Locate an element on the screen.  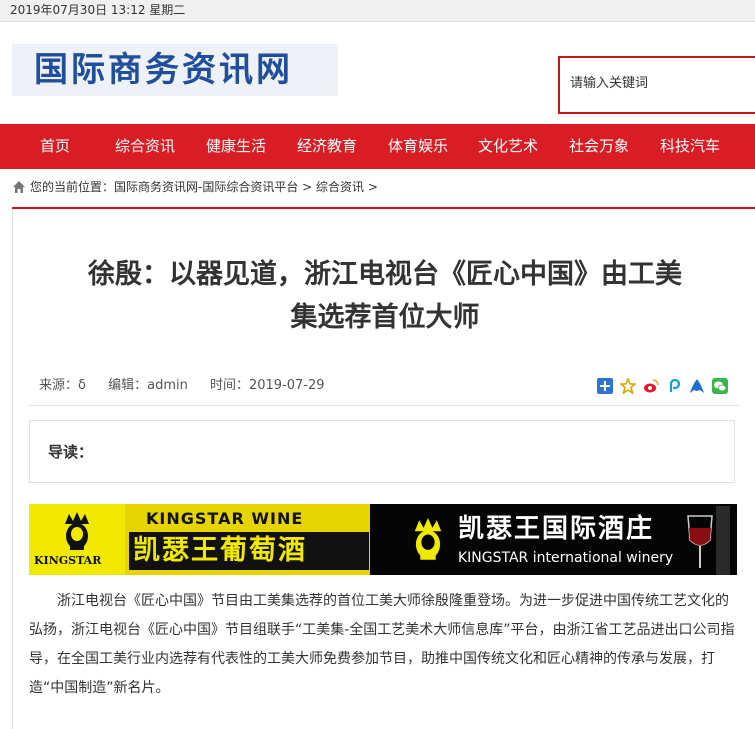
main-nav: 首页 综合资讯 健康生活 经济教育 体育娱乐 文化艺术 社会万象 科技汽车 is located at coordinates (377, 146).